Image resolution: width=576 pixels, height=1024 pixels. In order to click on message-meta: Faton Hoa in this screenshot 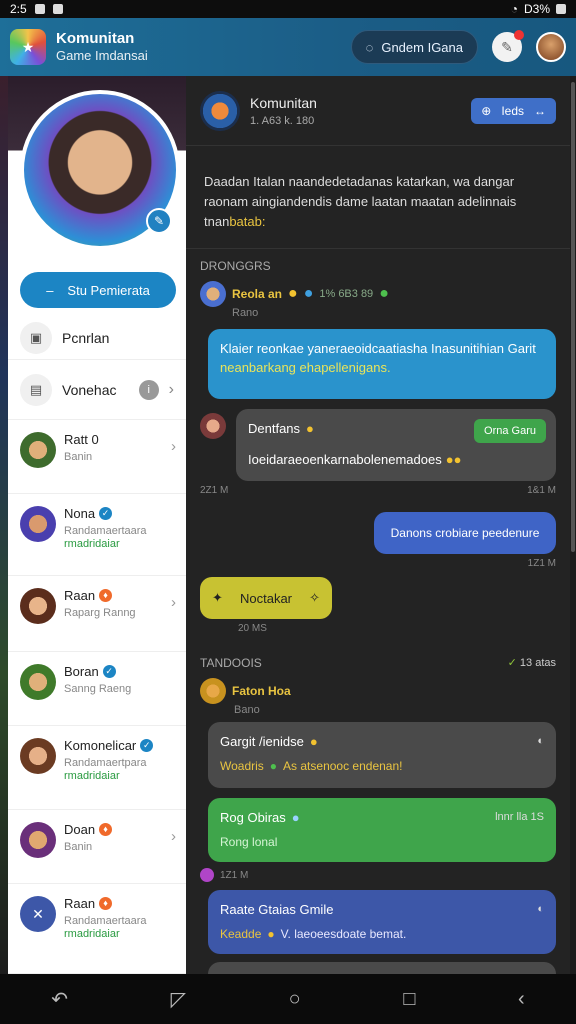, I will do `click(378, 687)`.